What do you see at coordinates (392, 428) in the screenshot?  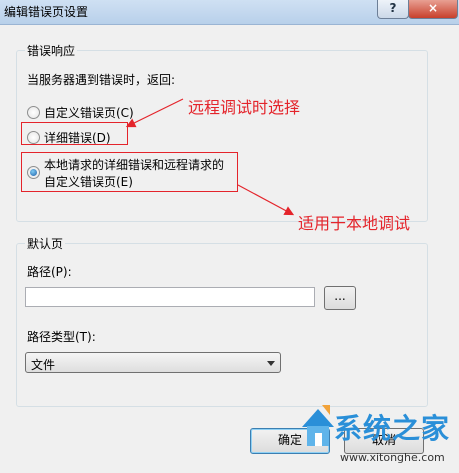 I see `watermark-site-name: 系统之家` at bounding box center [392, 428].